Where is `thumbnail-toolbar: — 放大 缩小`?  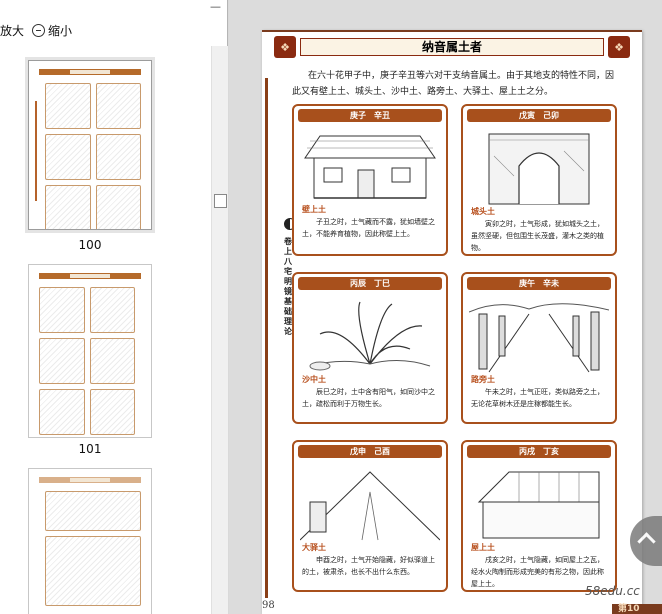 thumbnail-toolbar: — 放大 缩小 is located at coordinates (114, 23).